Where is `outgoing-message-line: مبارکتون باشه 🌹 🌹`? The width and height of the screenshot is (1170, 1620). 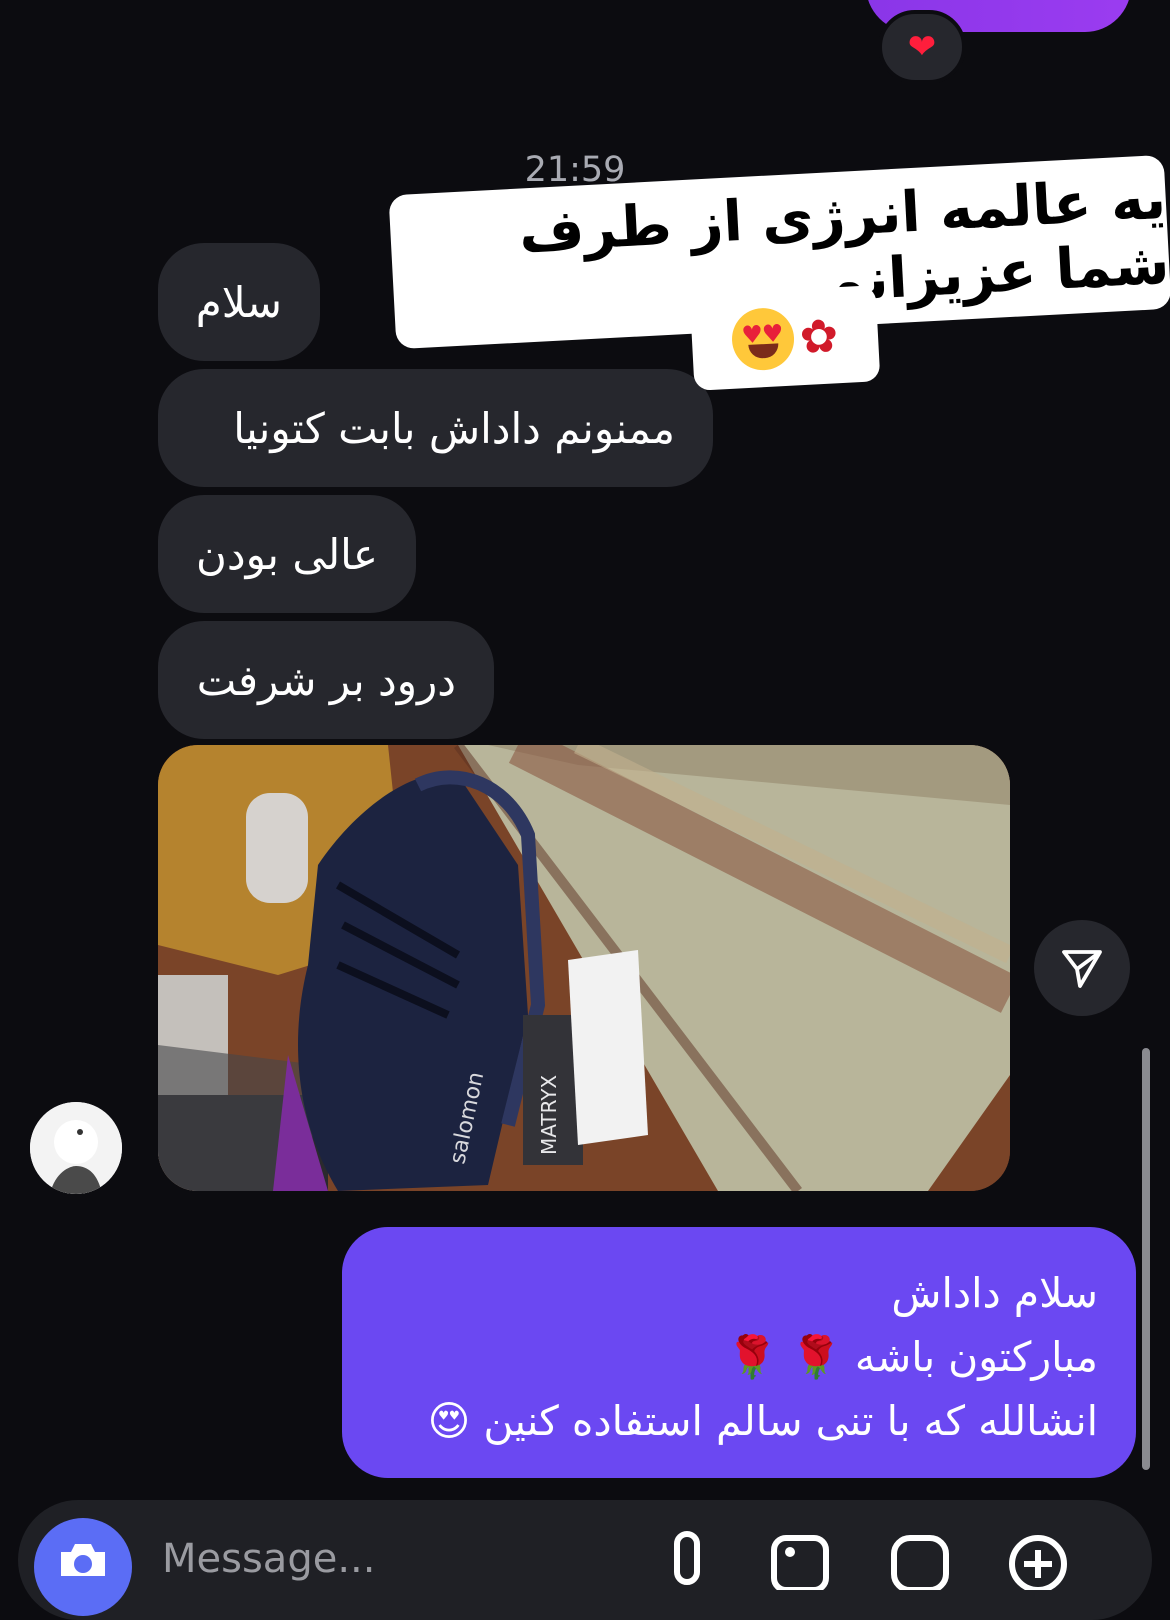 outgoing-message-line: مبارکتون باشه 🌹 🌹 is located at coordinates (912, 1357).